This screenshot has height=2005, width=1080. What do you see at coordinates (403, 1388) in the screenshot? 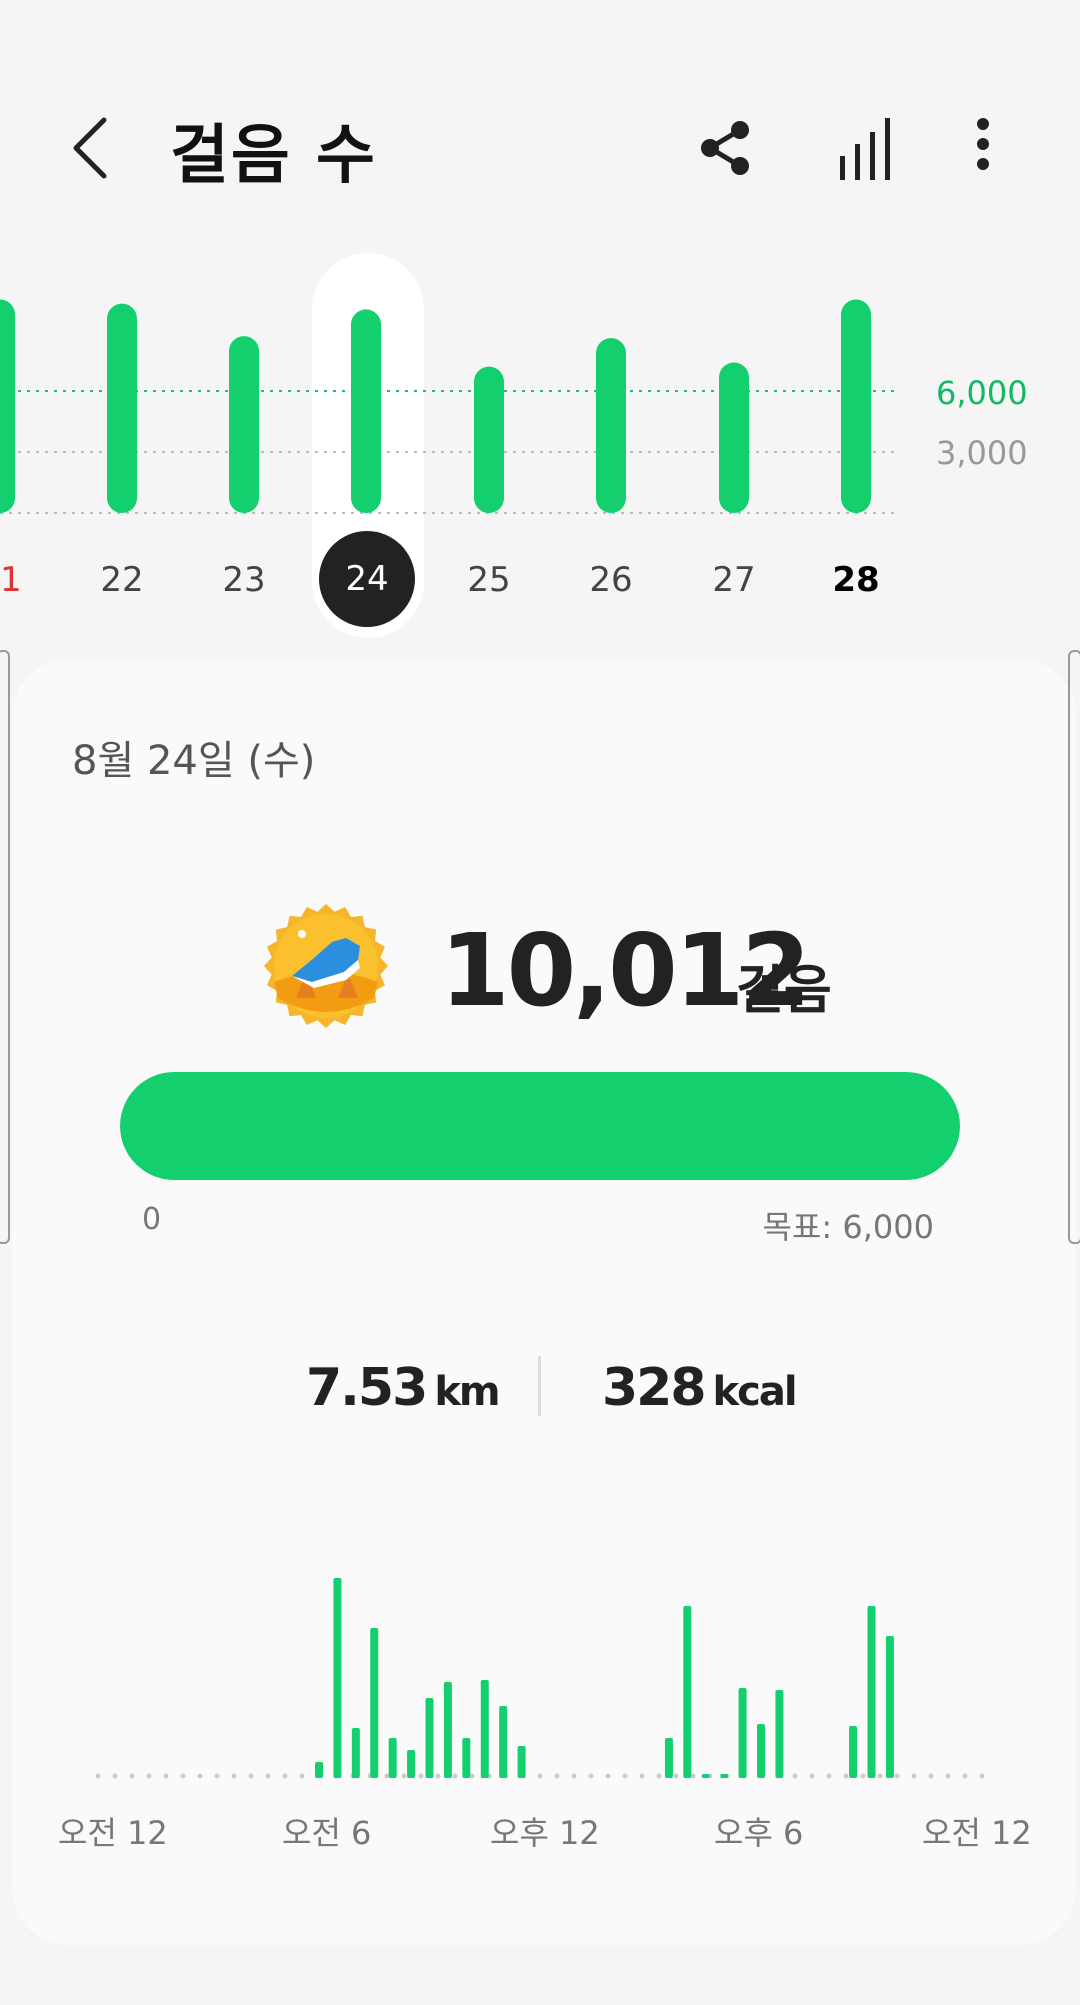
I see `distance-stat: 7.53 km` at bounding box center [403, 1388].